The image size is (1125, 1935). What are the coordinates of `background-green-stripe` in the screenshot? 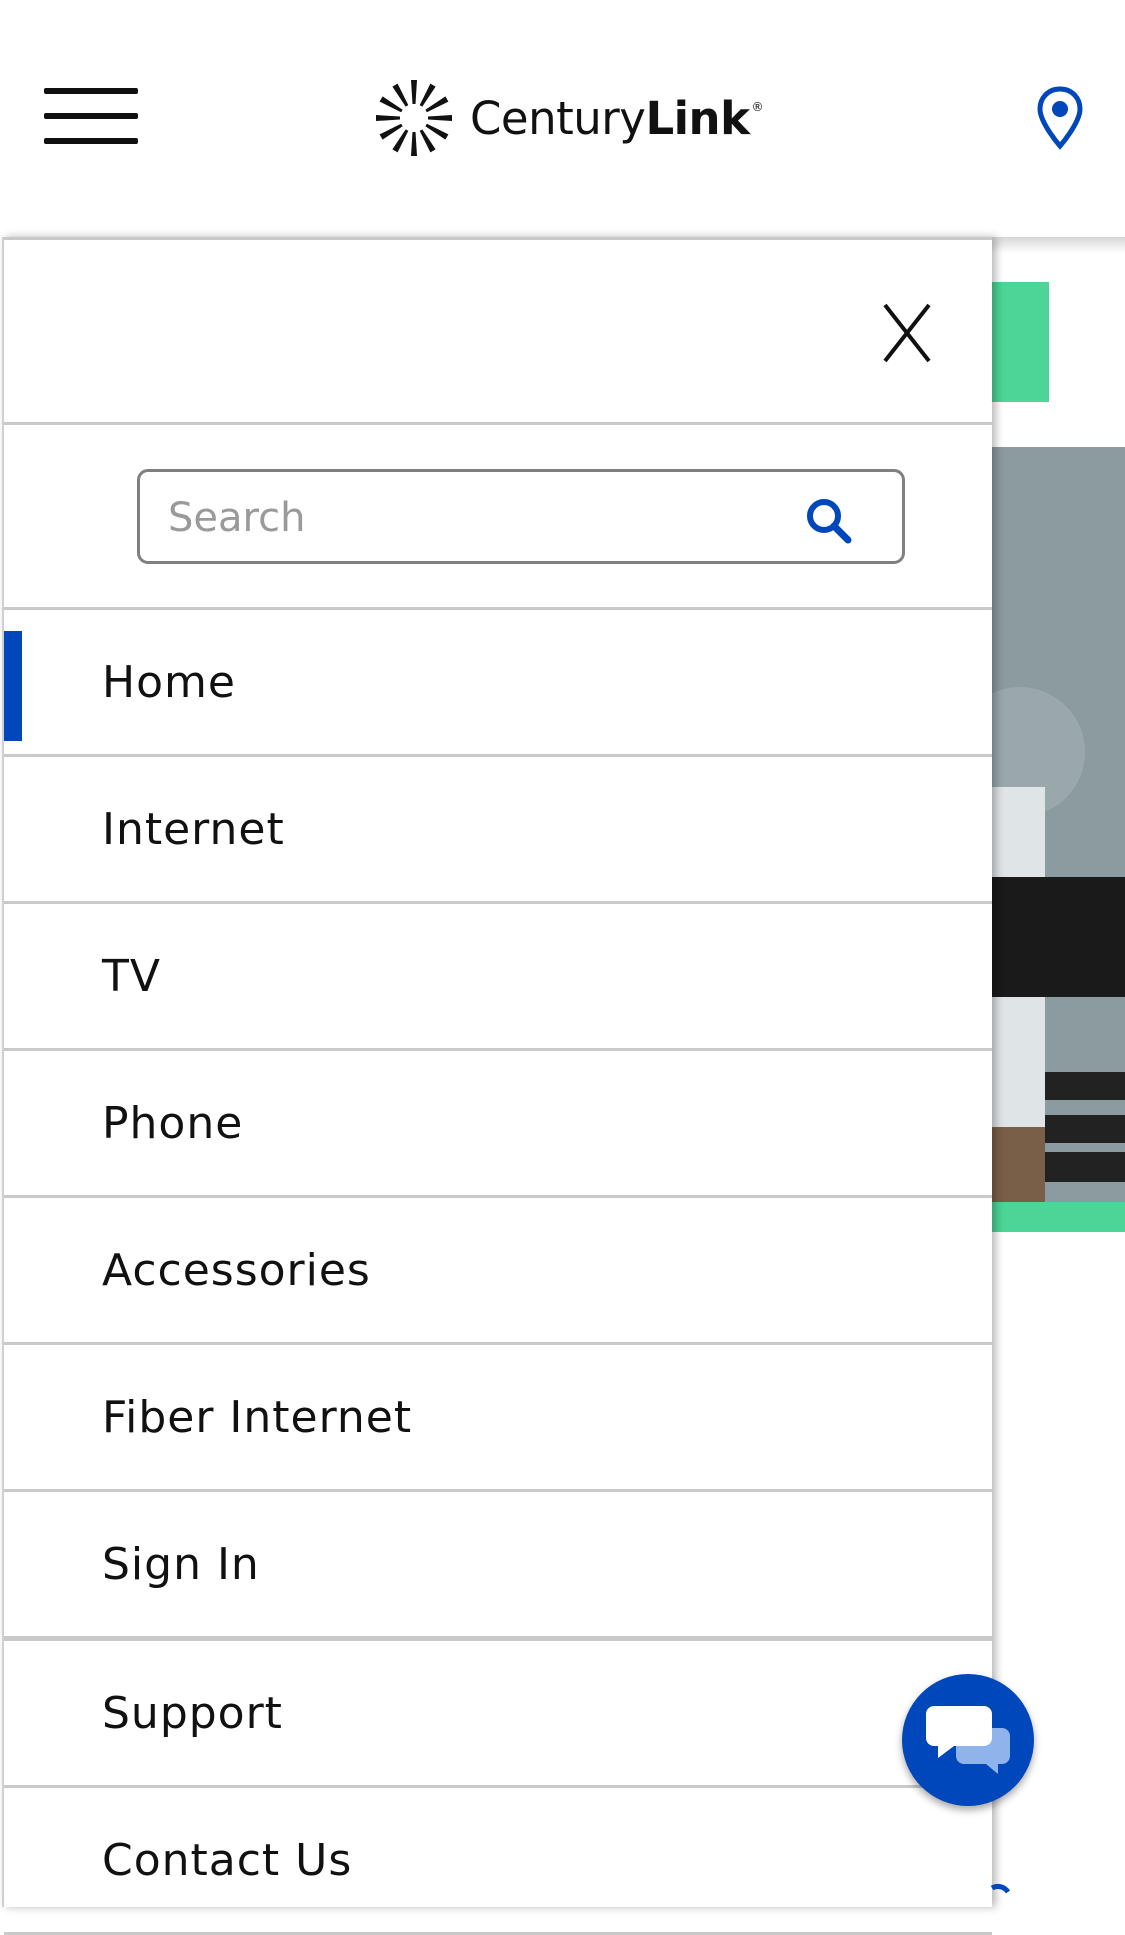 It's located at (1055, 1217).